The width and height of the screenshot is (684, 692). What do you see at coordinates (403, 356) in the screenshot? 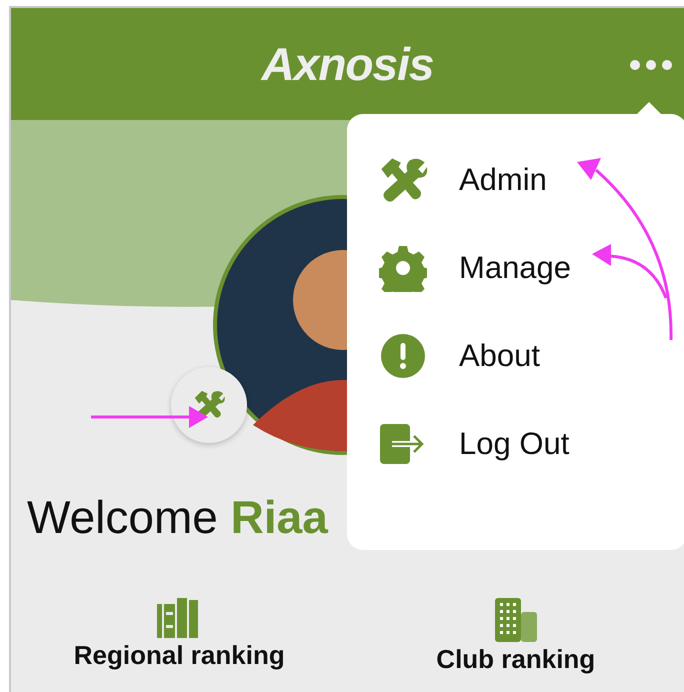
I see `exclamation-icon` at bounding box center [403, 356].